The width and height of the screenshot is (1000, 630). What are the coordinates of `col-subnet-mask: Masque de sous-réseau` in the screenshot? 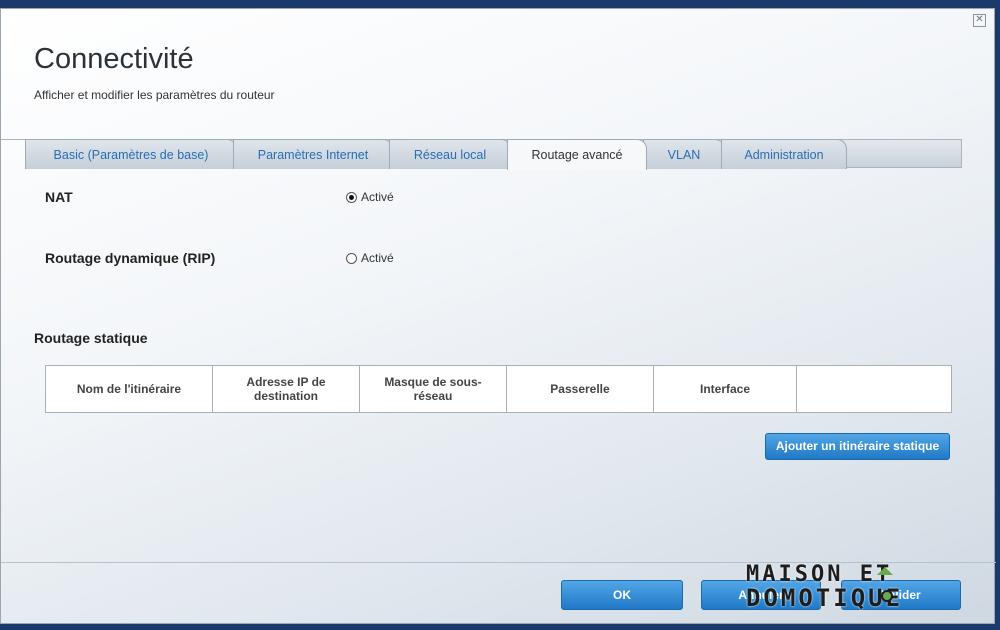 It's located at (433, 389).